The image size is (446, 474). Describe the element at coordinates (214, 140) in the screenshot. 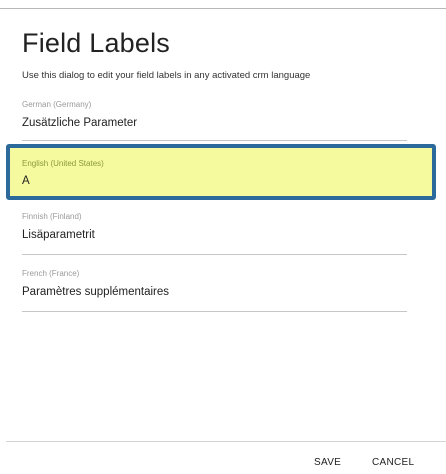

I see `field-german-underline` at that location.